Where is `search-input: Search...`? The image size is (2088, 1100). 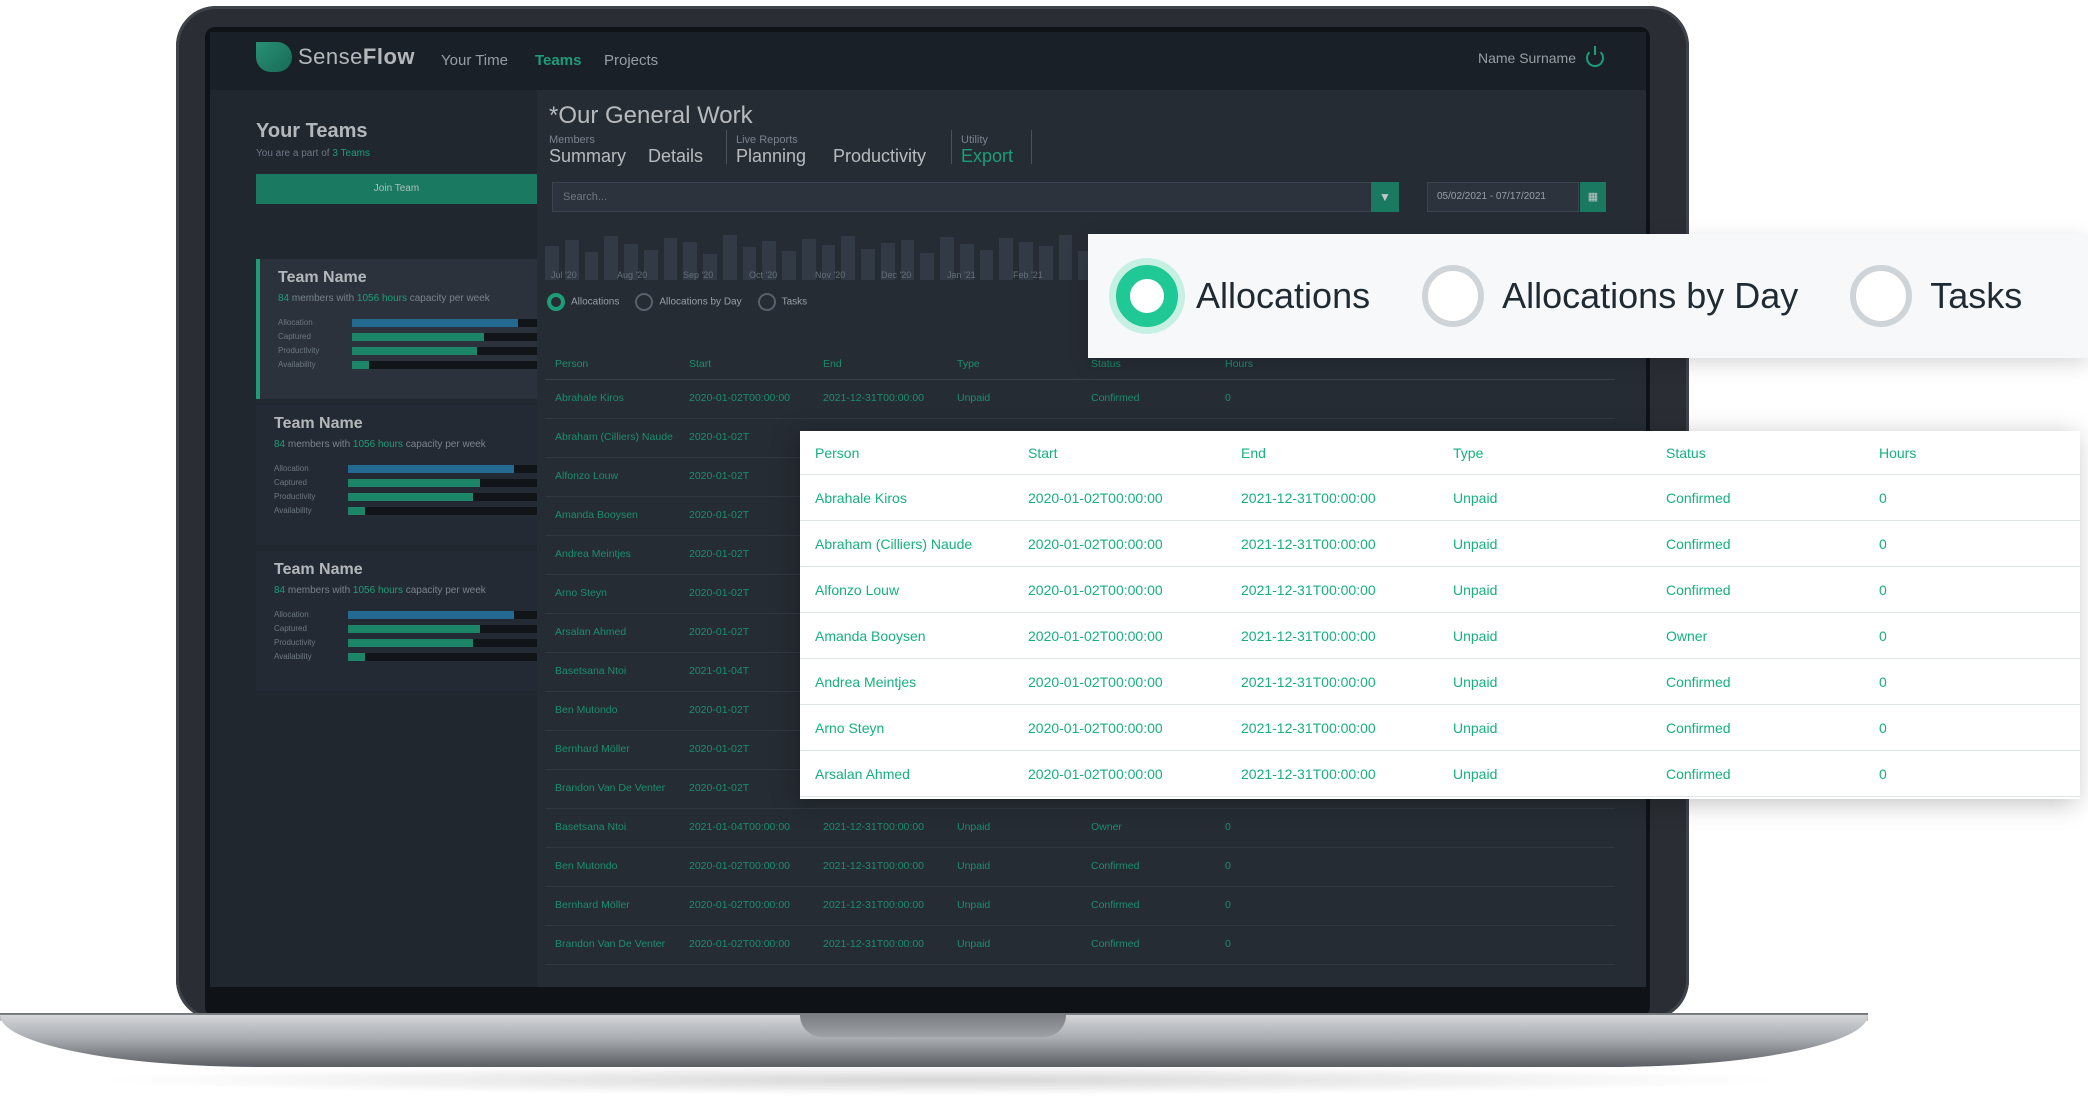 search-input: Search... is located at coordinates (974, 197).